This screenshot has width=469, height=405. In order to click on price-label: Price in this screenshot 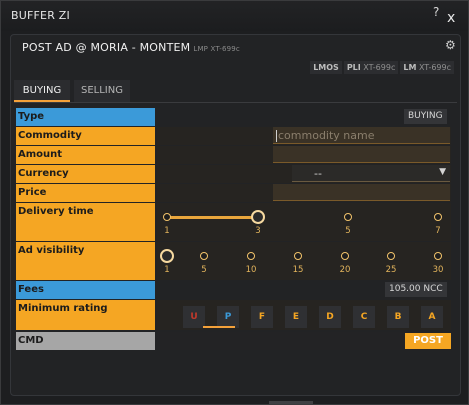, I will do `click(85, 193)`.